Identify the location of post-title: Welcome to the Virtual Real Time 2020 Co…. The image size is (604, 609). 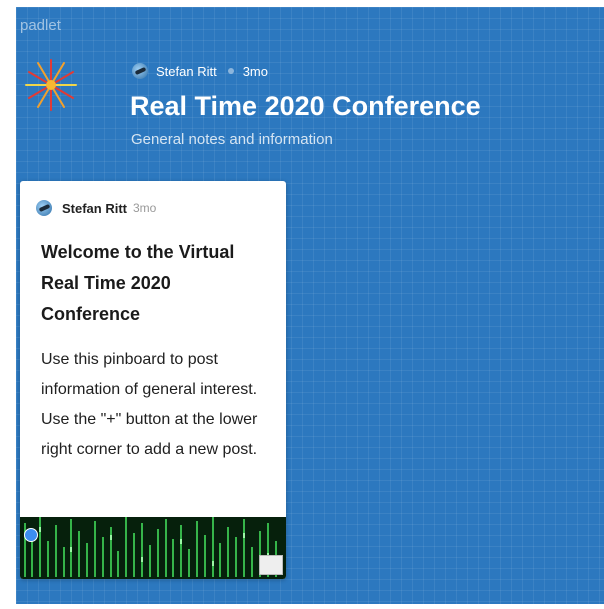
(138, 283).